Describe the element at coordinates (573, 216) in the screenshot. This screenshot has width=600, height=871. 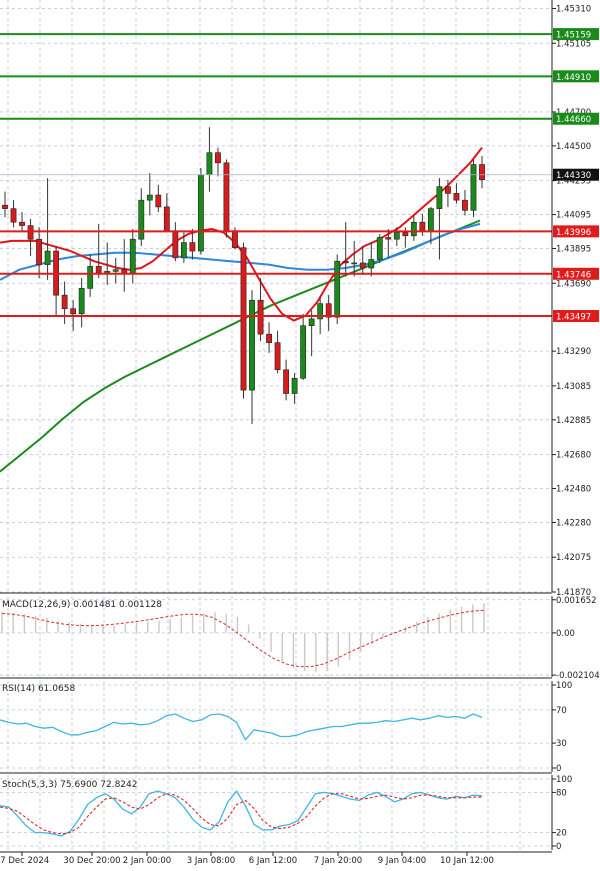
I see `price-tick-label: 1.44095` at that location.